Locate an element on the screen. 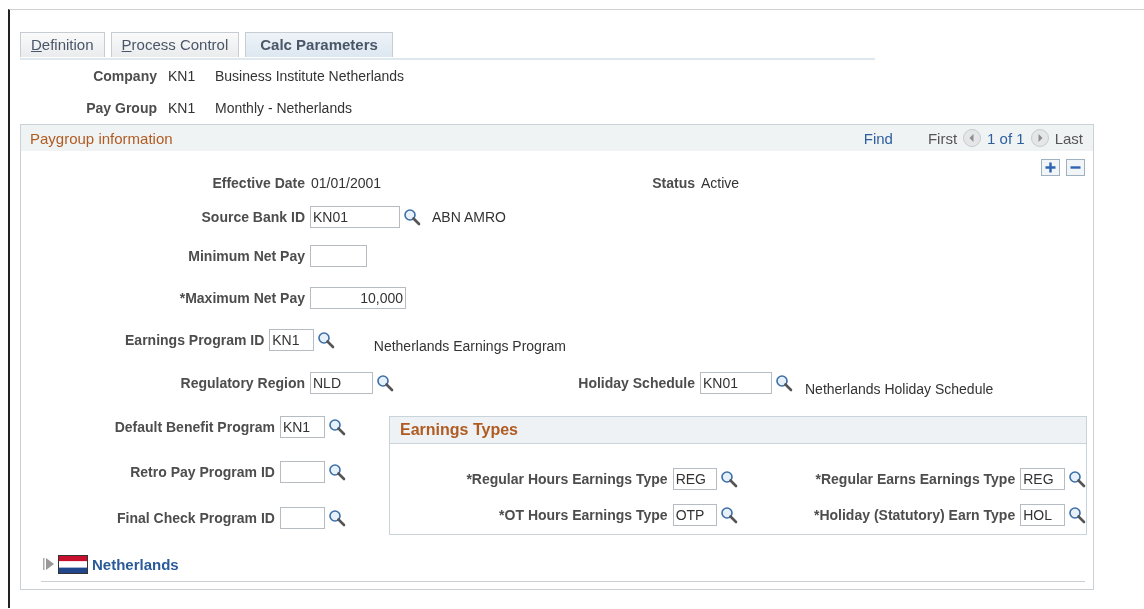 This screenshot has width=1144, height=609. tab: Process Control is located at coordinates (175, 44).